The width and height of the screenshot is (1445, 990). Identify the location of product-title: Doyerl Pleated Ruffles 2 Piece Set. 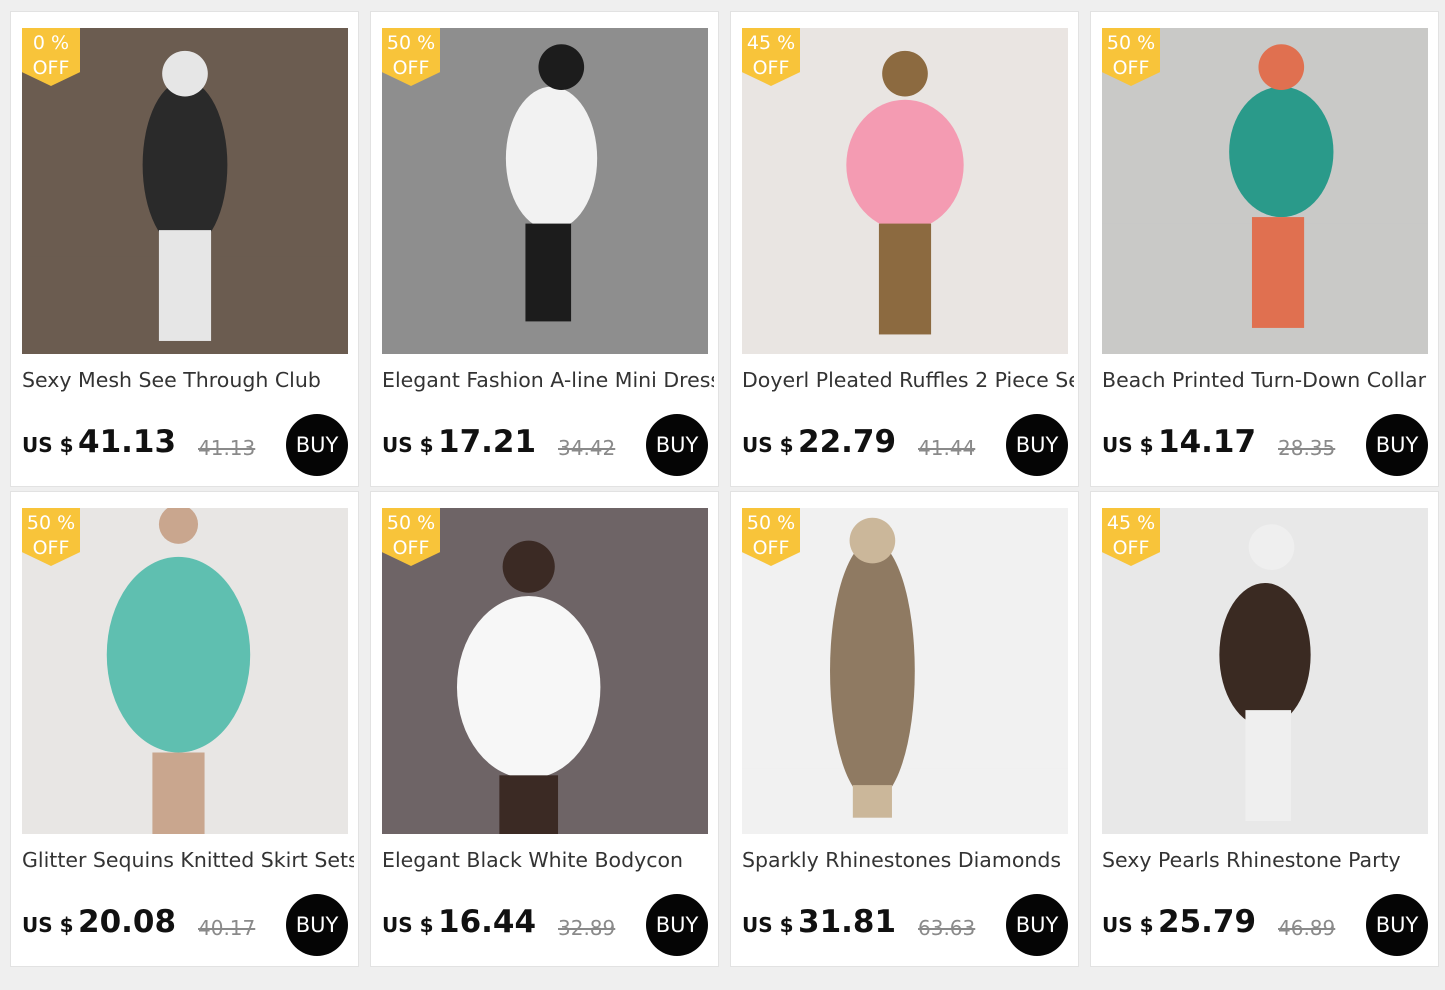
(908, 380).